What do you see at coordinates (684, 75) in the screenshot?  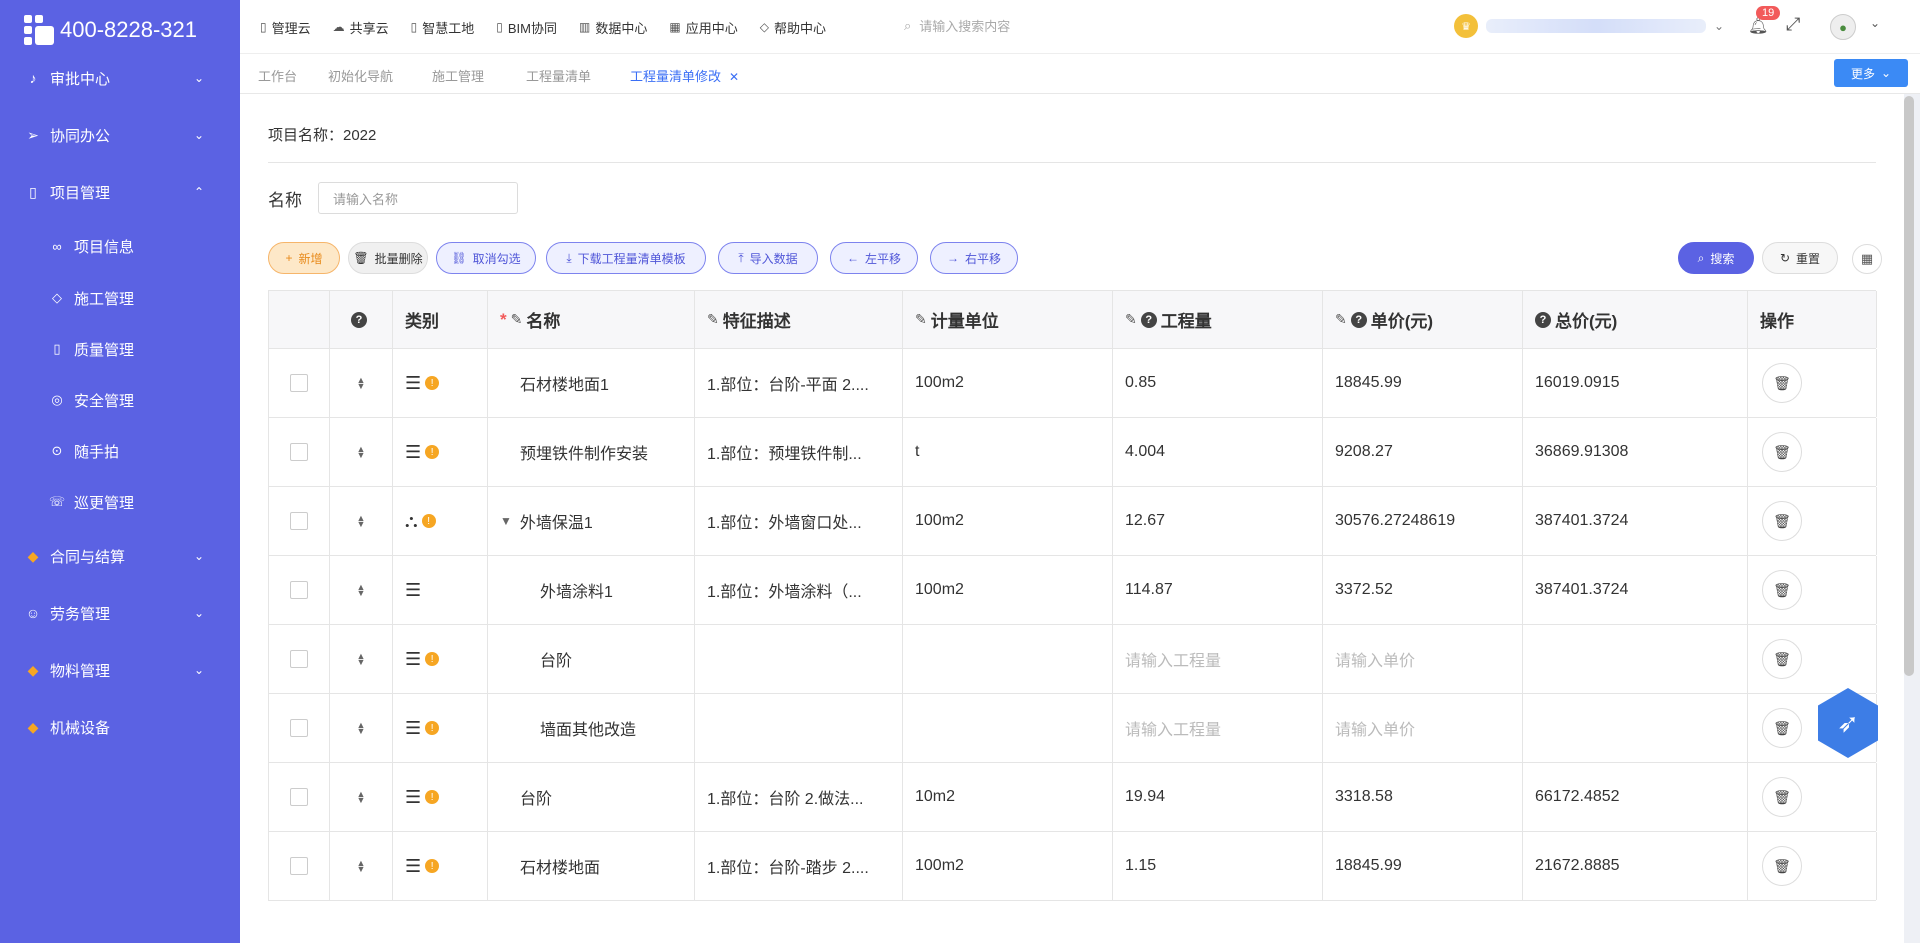 I see `tab-4: 工程量清单修改 ✕` at bounding box center [684, 75].